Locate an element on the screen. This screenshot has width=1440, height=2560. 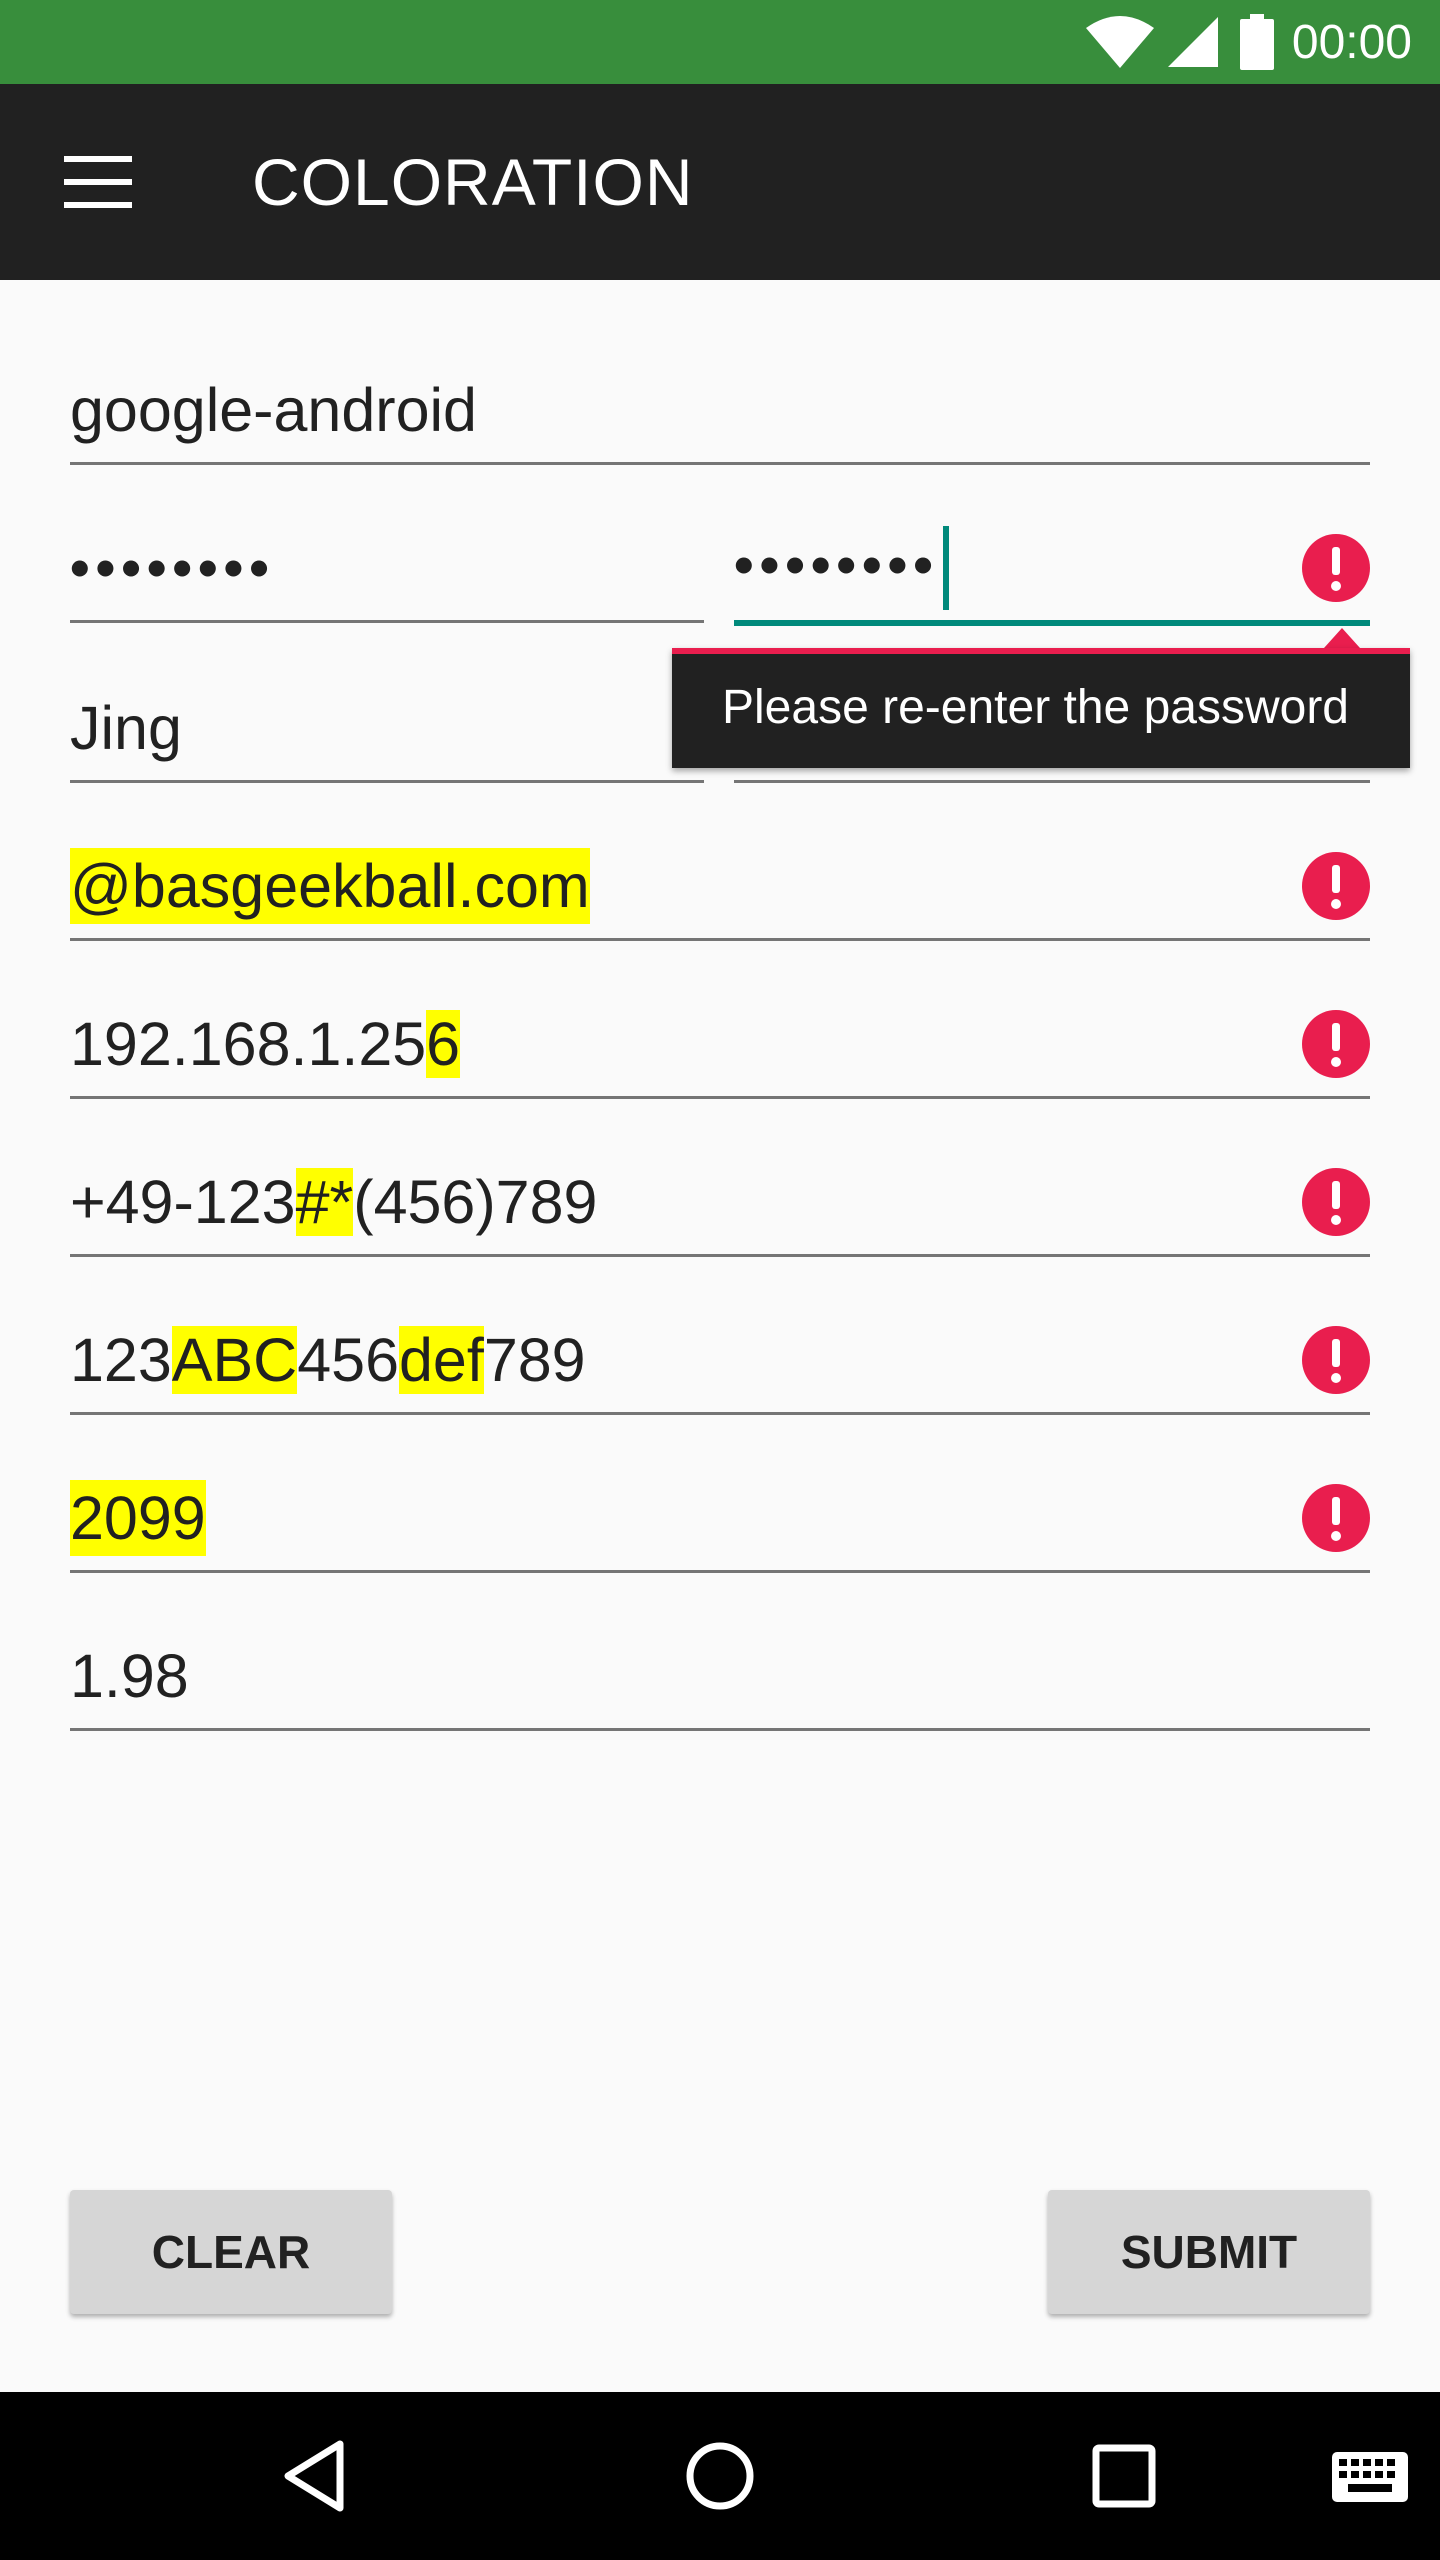
status-bar: 00:00 is located at coordinates (720, 42).